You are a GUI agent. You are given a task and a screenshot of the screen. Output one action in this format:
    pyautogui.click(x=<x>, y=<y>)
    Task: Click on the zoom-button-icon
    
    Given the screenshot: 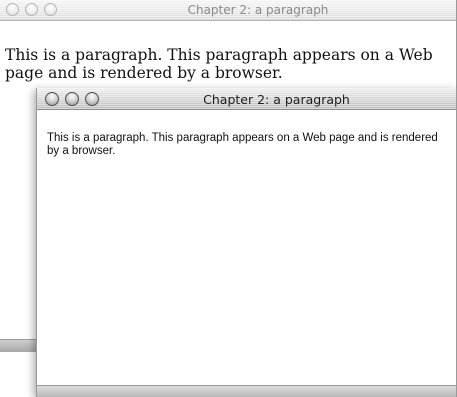 What is the action you would take?
    pyautogui.click(x=50, y=9)
    